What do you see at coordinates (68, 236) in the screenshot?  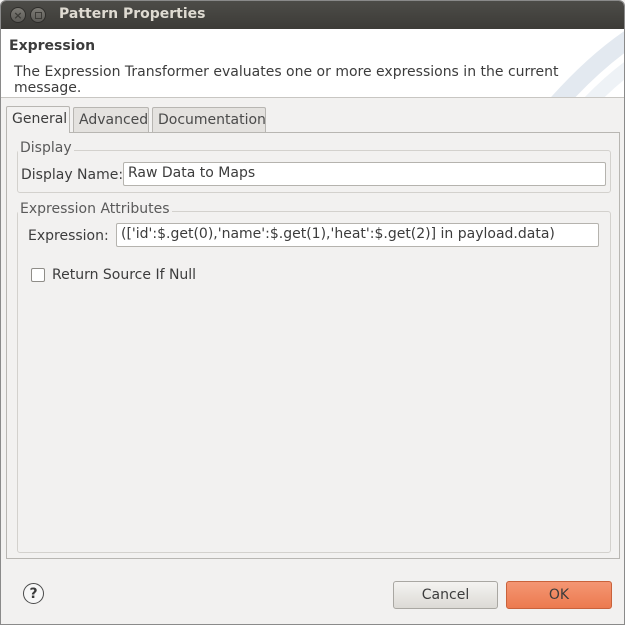 I see `expression-label: Expression:` at bounding box center [68, 236].